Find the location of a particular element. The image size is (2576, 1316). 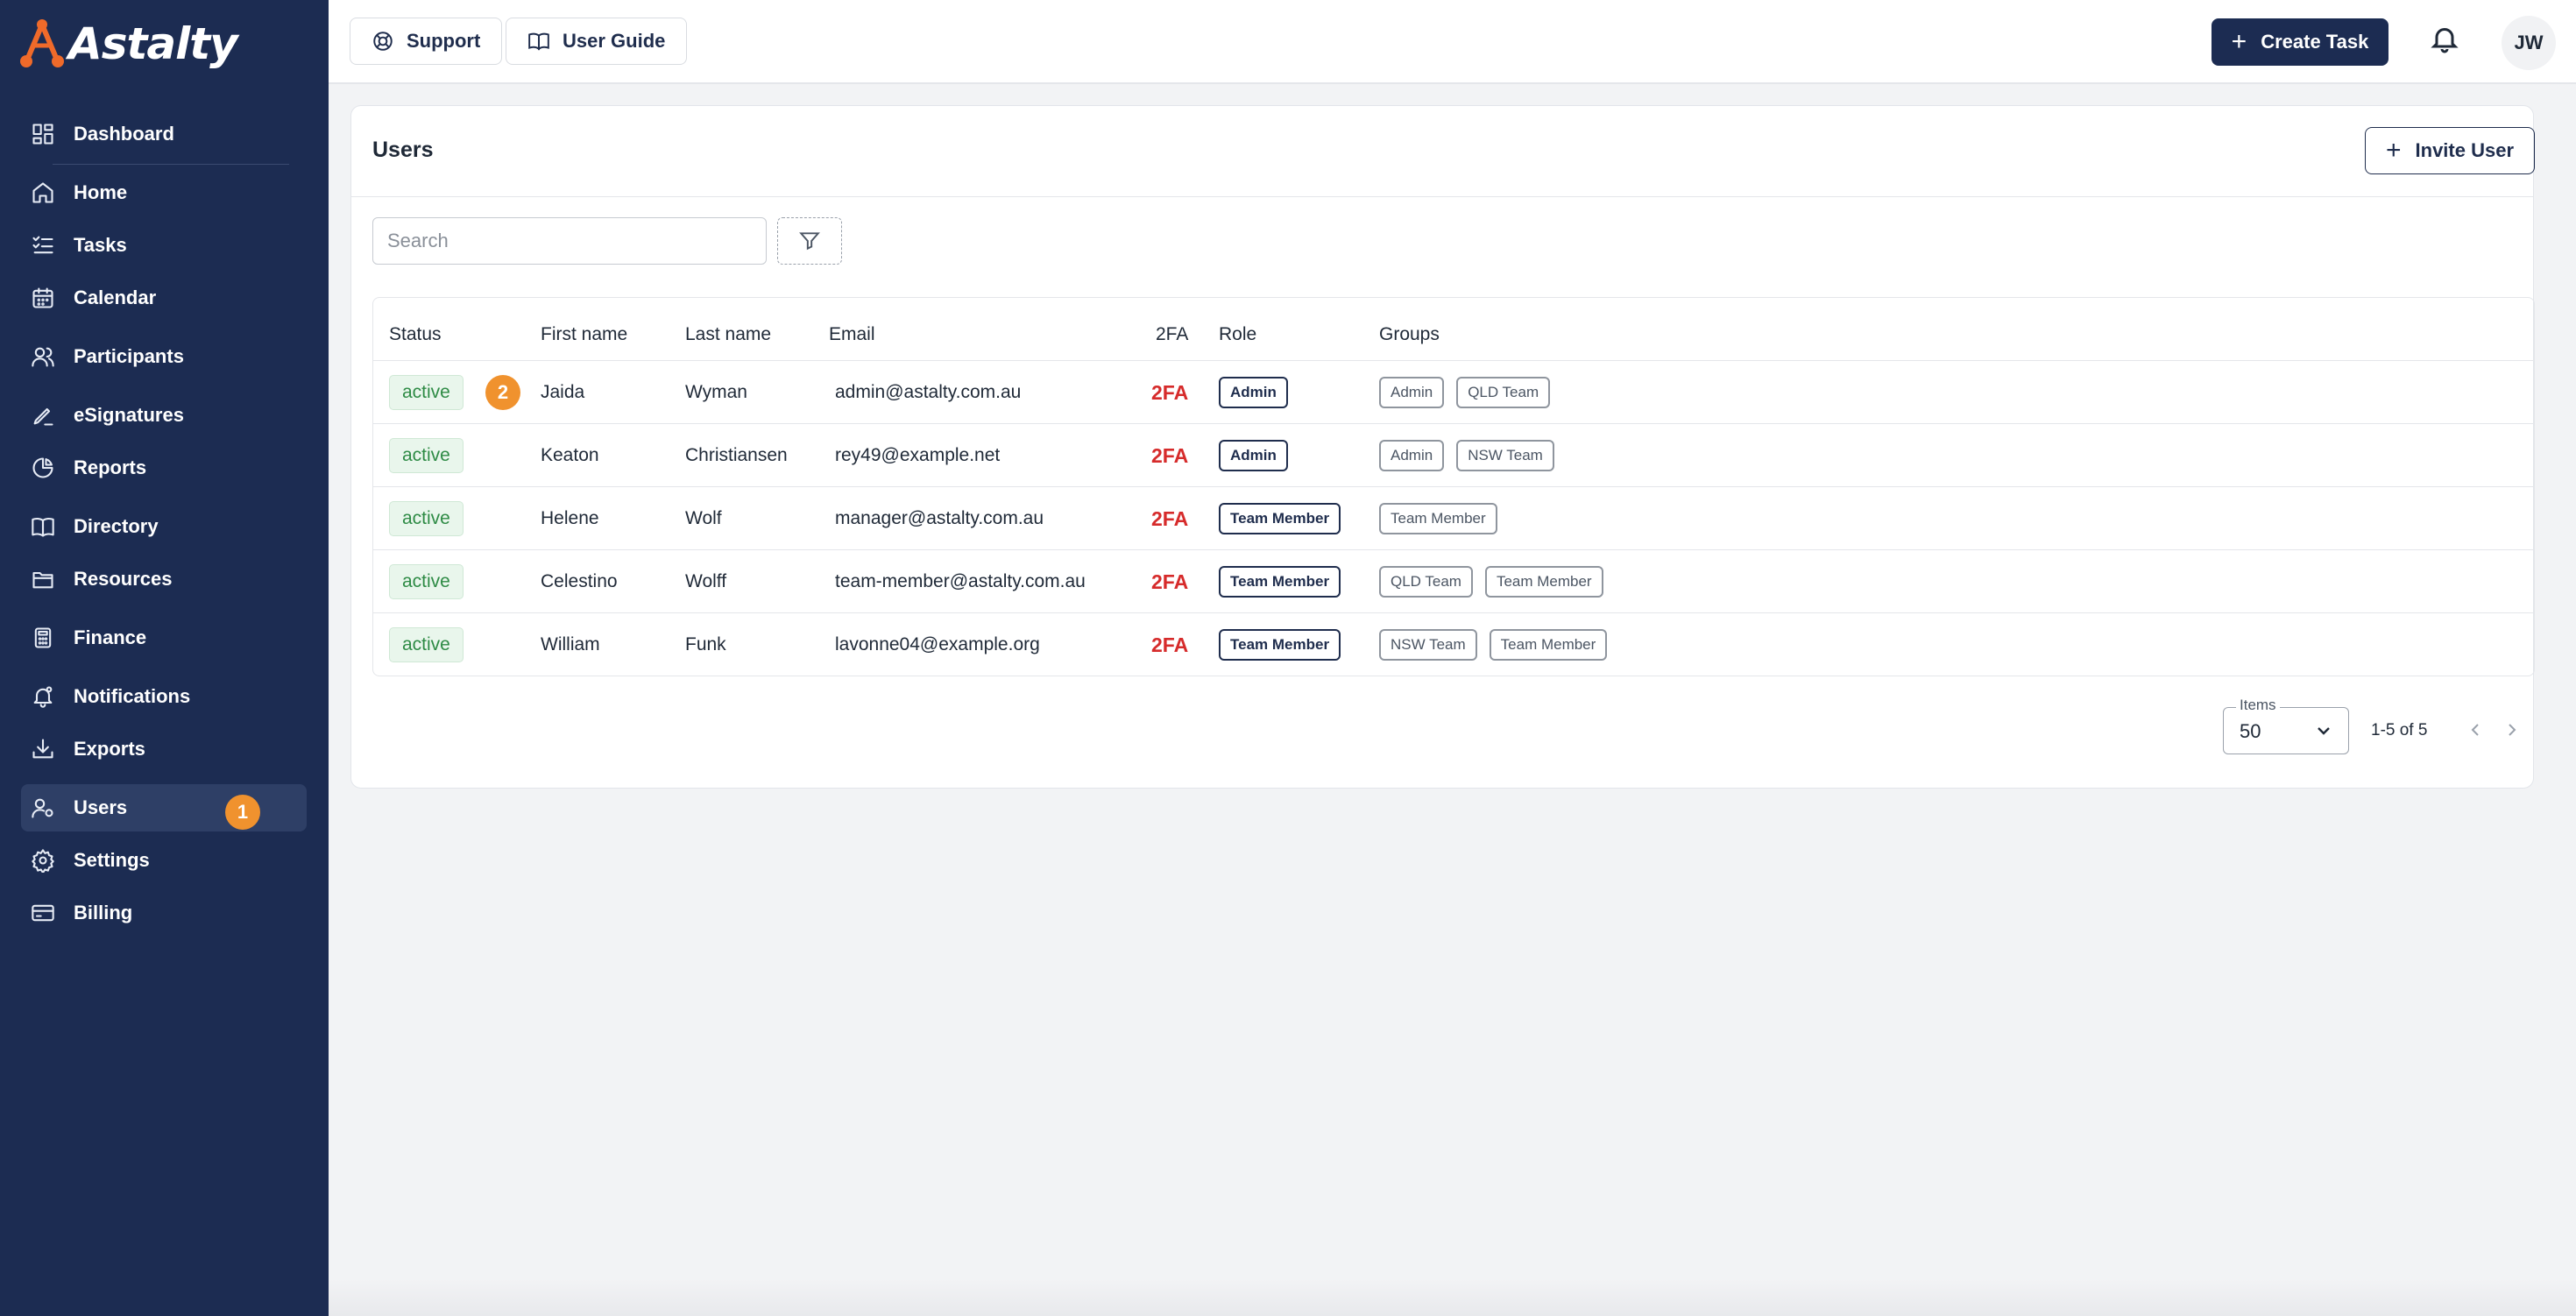

plus-icon: + is located at coordinates (2393, 150).